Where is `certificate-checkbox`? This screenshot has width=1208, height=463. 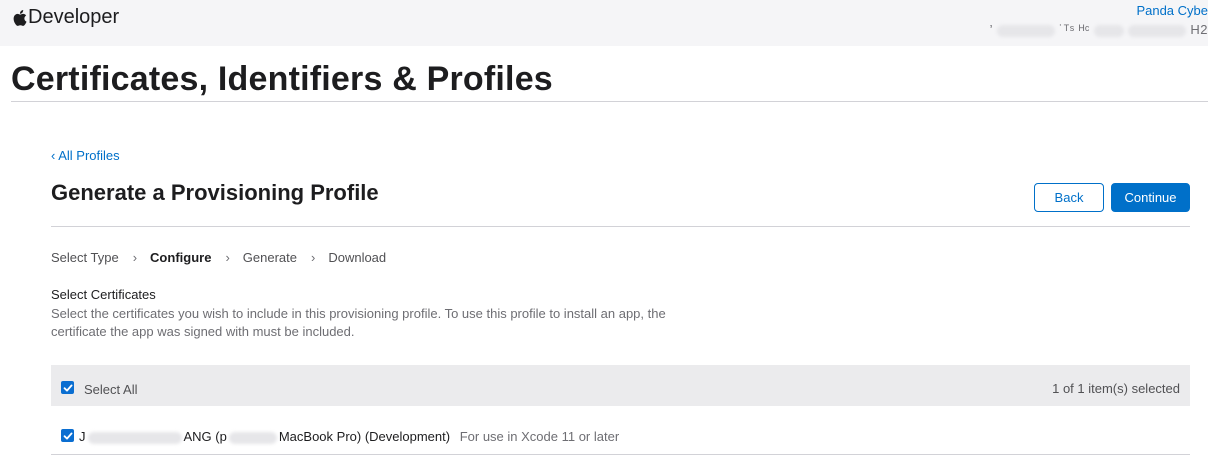
certificate-checkbox is located at coordinates (67, 435).